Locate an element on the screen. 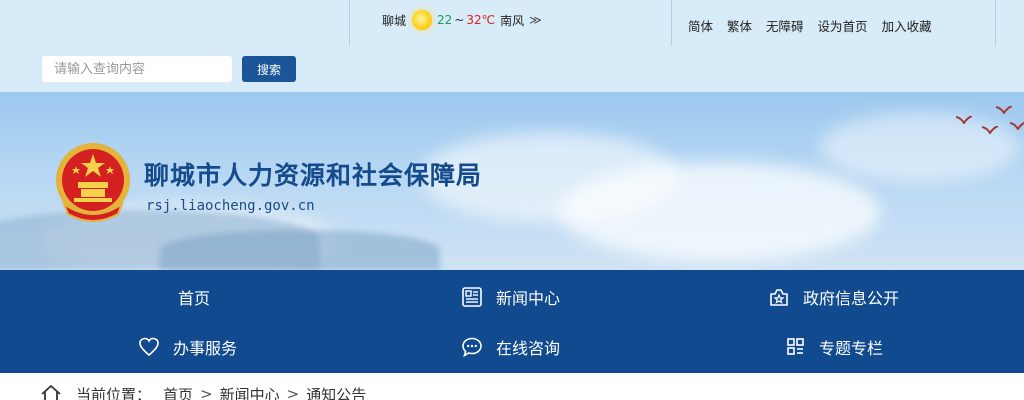  breadcrumb-home: 首页 is located at coordinates (178, 392).